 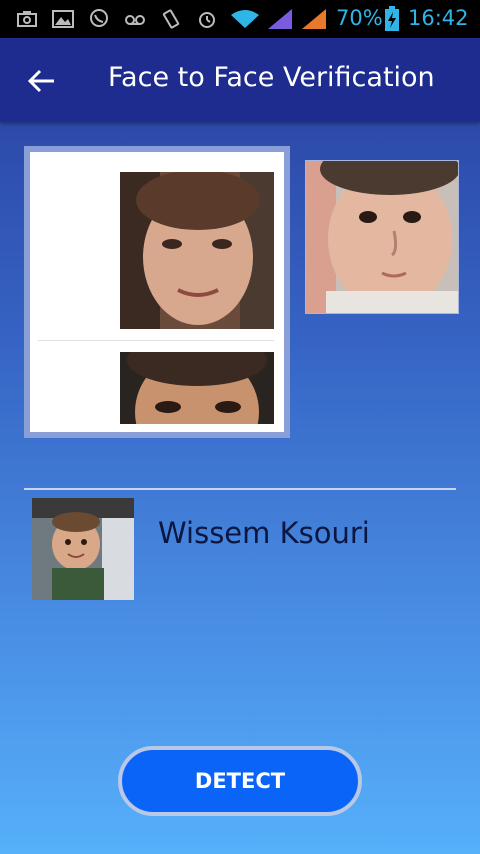 I want to click on alarm-icon, so click(x=207, y=20).